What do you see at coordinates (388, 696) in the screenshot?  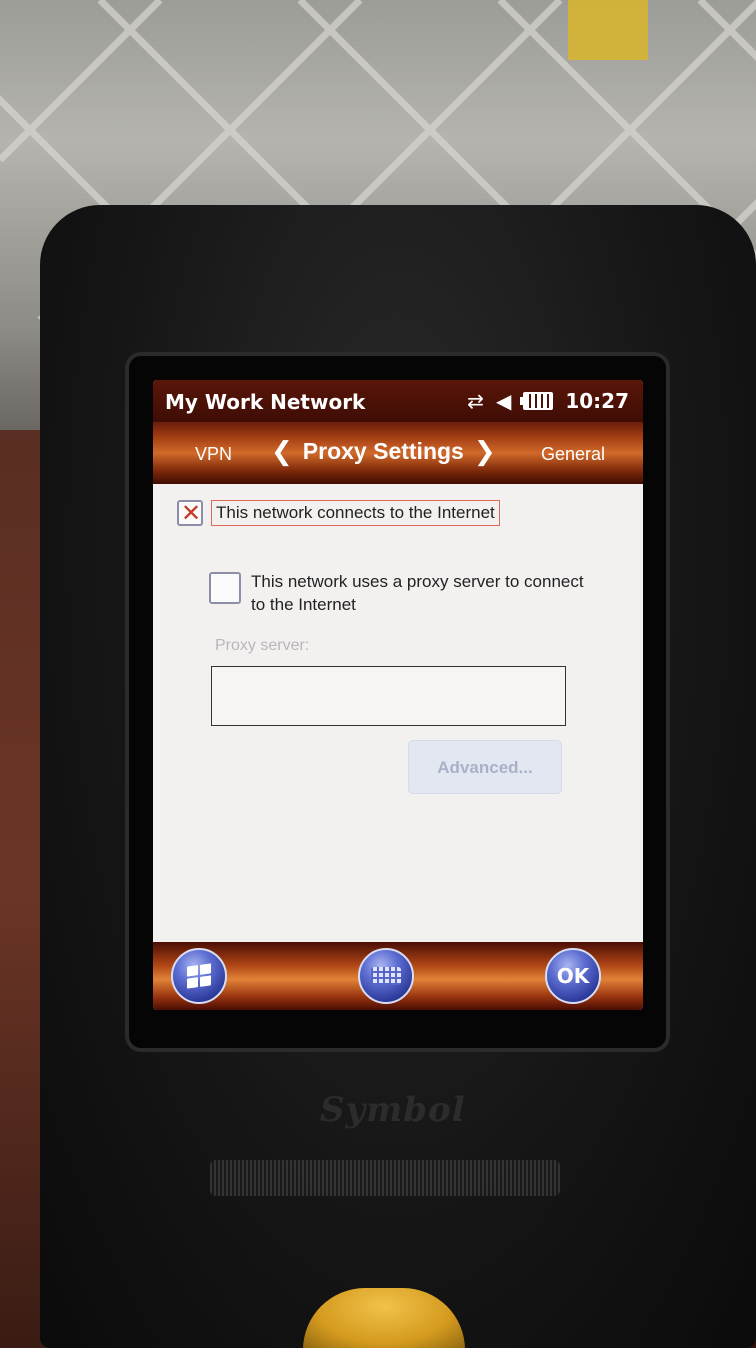 I see `proxy-server-input` at bounding box center [388, 696].